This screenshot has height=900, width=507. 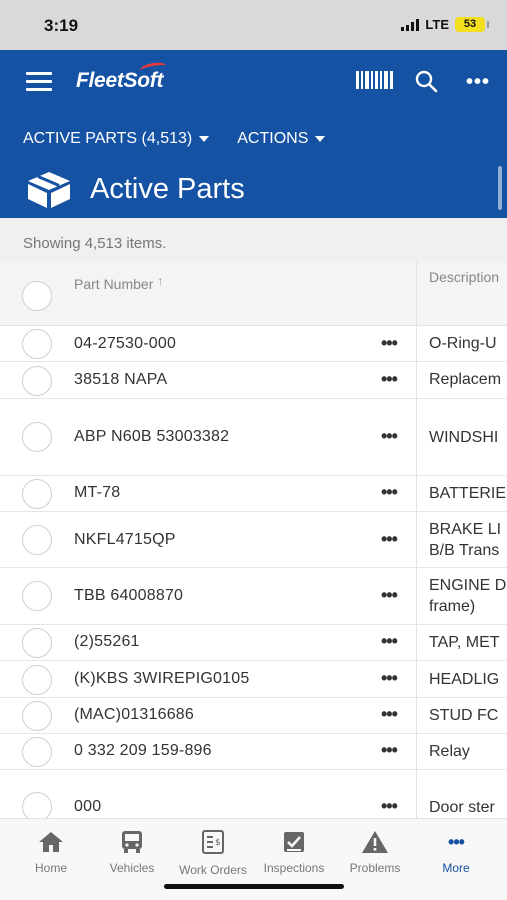 What do you see at coordinates (51, 842) in the screenshot?
I see `home-icon` at bounding box center [51, 842].